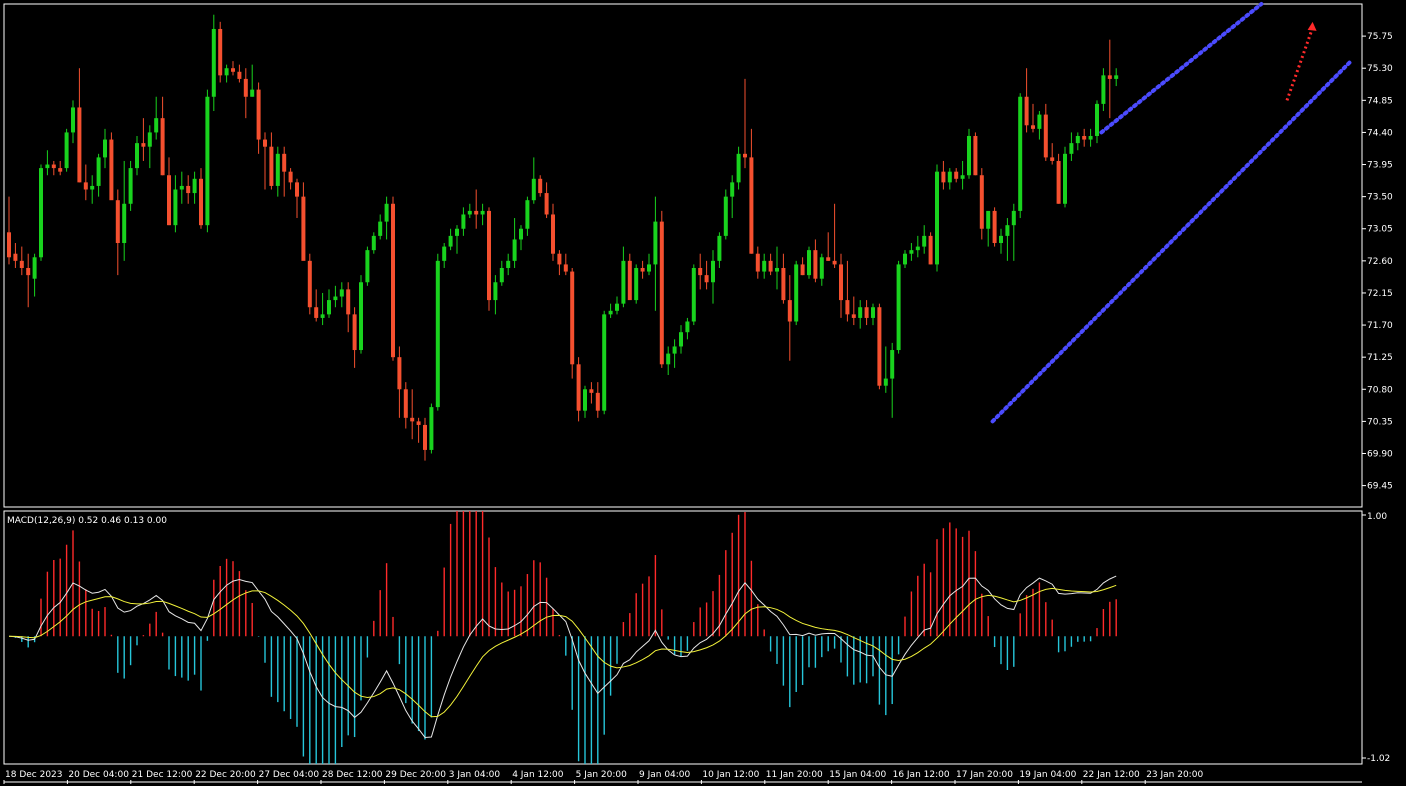  What do you see at coordinates (1380, 69) in the screenshot?
I see `price-tick-label: 75.30` at bounding box center [1380, 69].